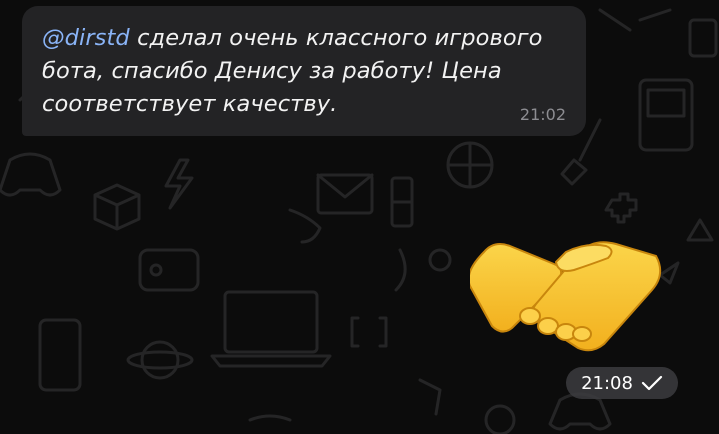 This screenshot has height=434, width=719. What do you see at coordinates (86, 38) in the screenshot?
I see `user-mention-link: @dirstd` at bounding box center [86, 38].